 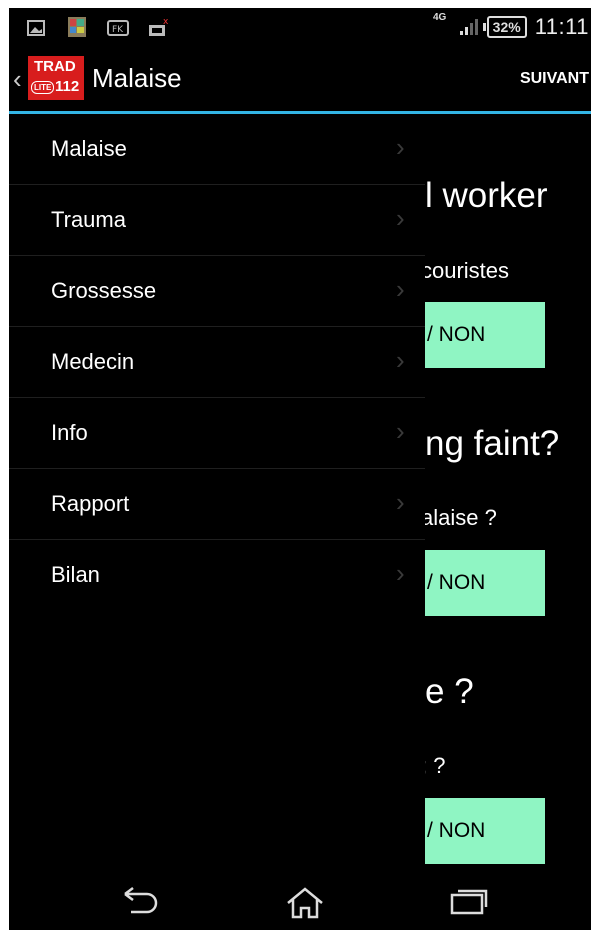 I want to click on drawer-item-bilan: Bilan ›, so click(x=217, y=575).